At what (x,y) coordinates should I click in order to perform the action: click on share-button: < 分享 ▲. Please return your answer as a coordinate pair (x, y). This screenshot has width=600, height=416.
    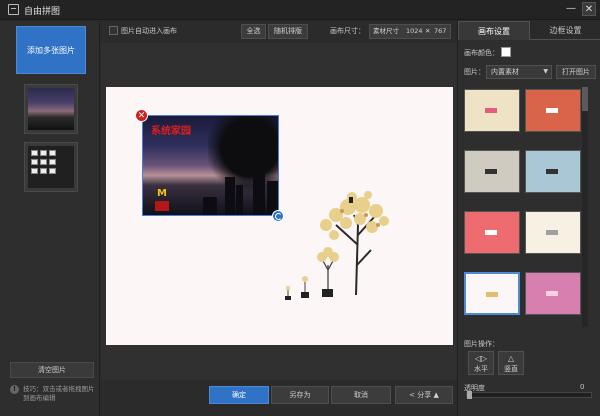
    Looking at the image, I should click on (424, 395).